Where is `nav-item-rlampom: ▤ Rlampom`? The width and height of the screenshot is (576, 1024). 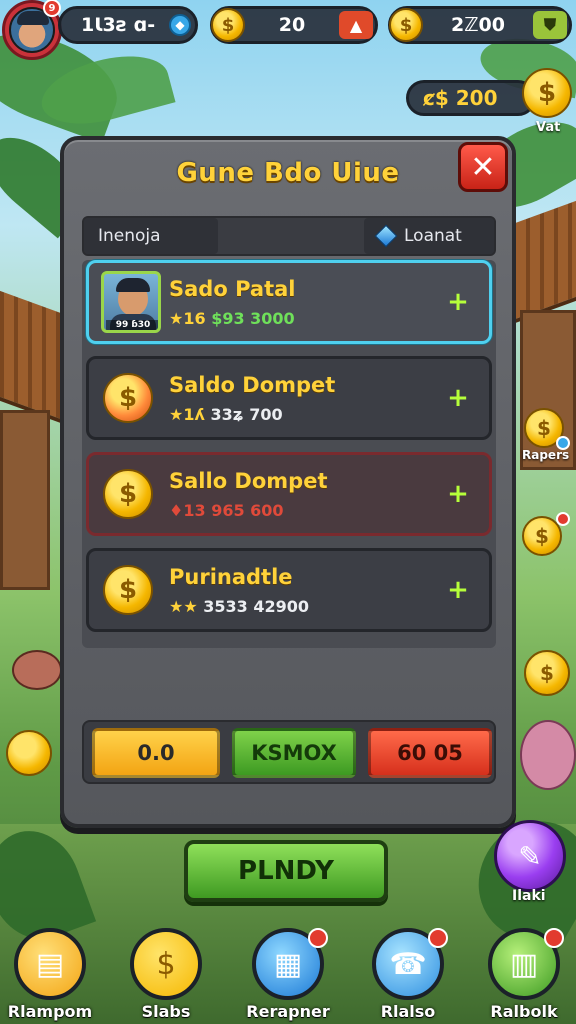
nav-item-rlampom: ▤ Rlampom is located at coordinates (50, 976).